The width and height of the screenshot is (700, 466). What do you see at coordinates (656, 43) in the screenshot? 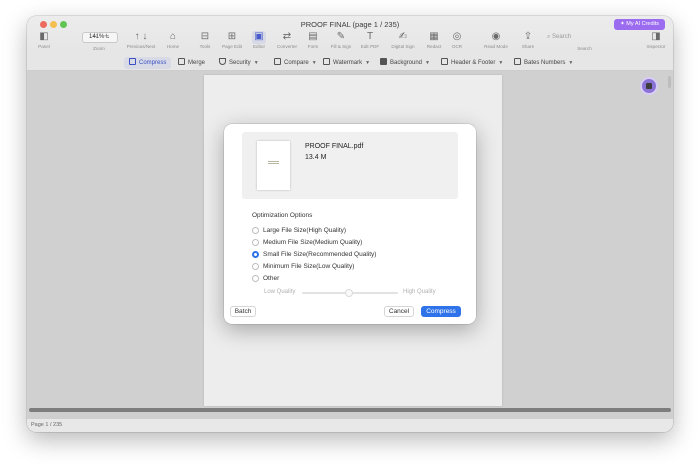
I see `inspector-button: ◨ Inspector` at bounding box center [656, 43].